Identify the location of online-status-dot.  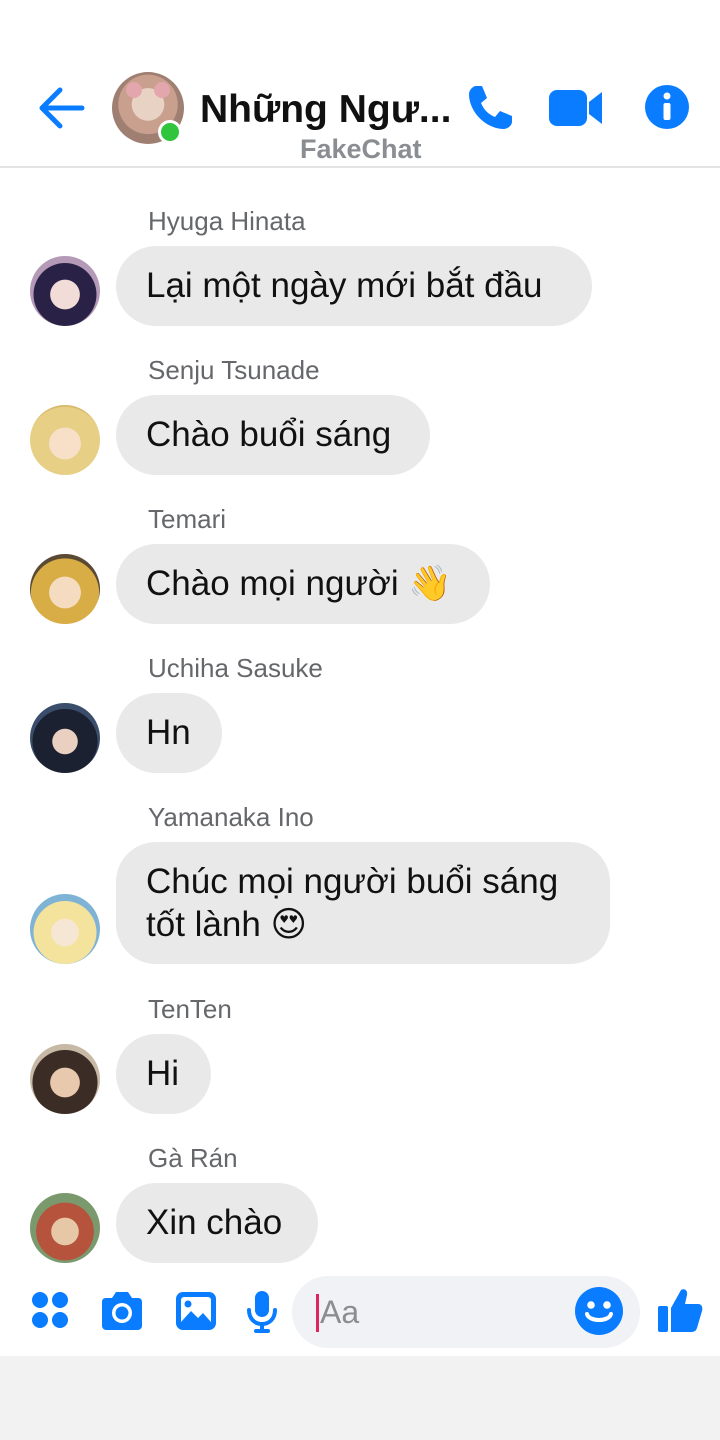
(170, 132).